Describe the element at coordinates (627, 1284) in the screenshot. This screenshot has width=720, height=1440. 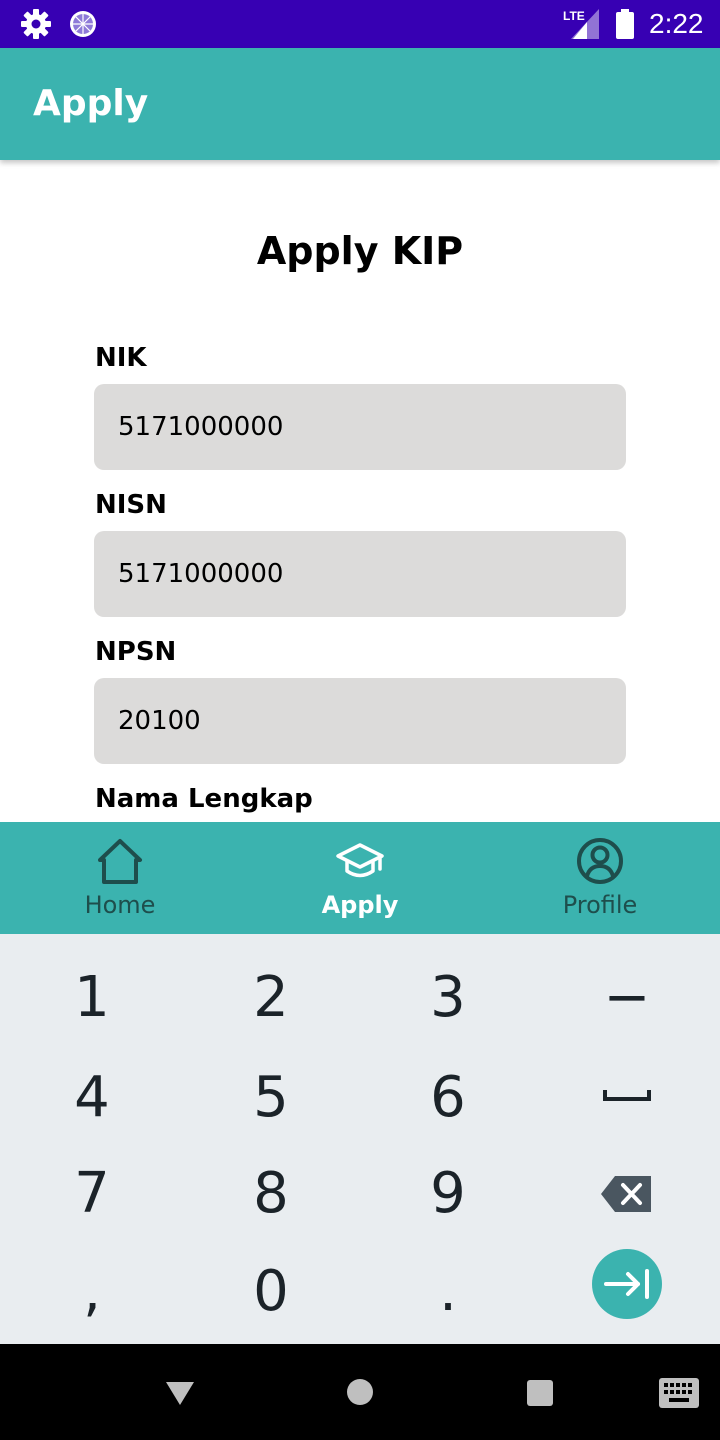
I see `next-arrow-icon` at that location.